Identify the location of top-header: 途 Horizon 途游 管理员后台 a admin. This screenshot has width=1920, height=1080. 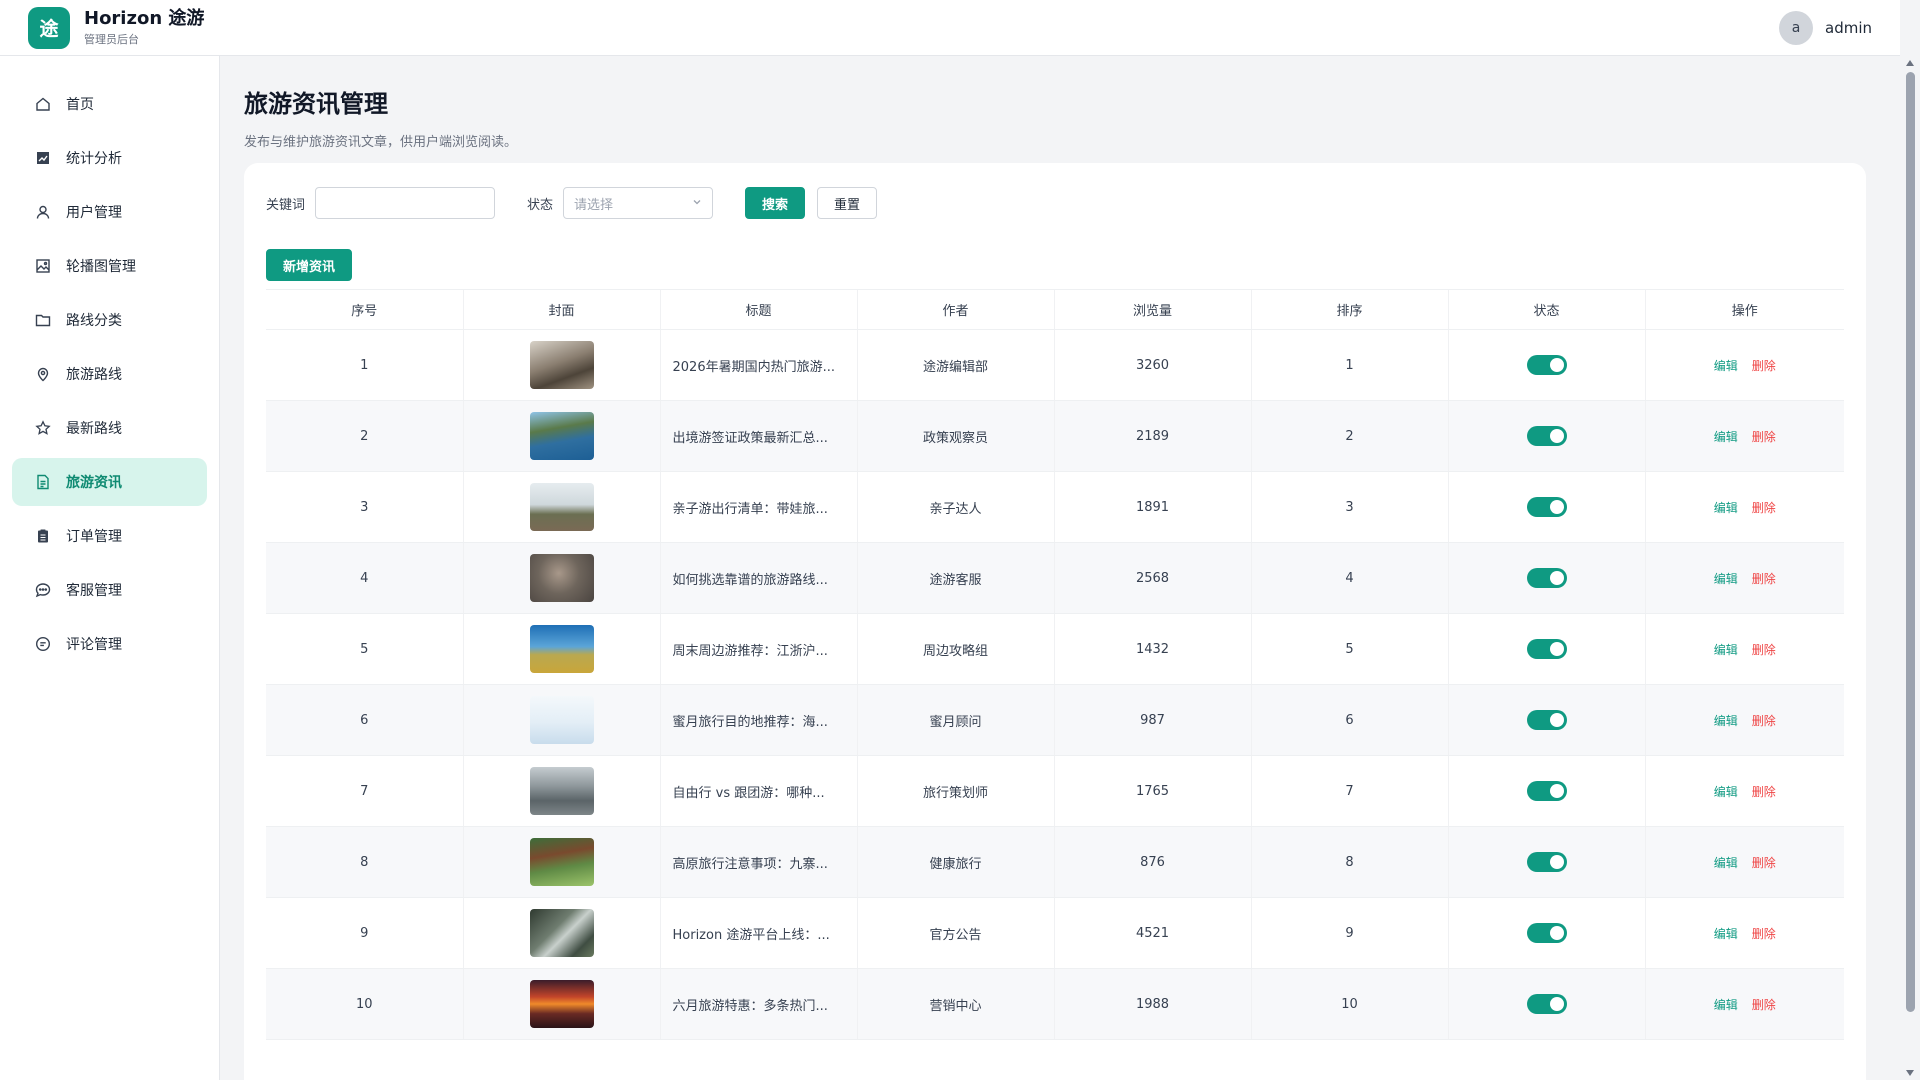
(950, 28).